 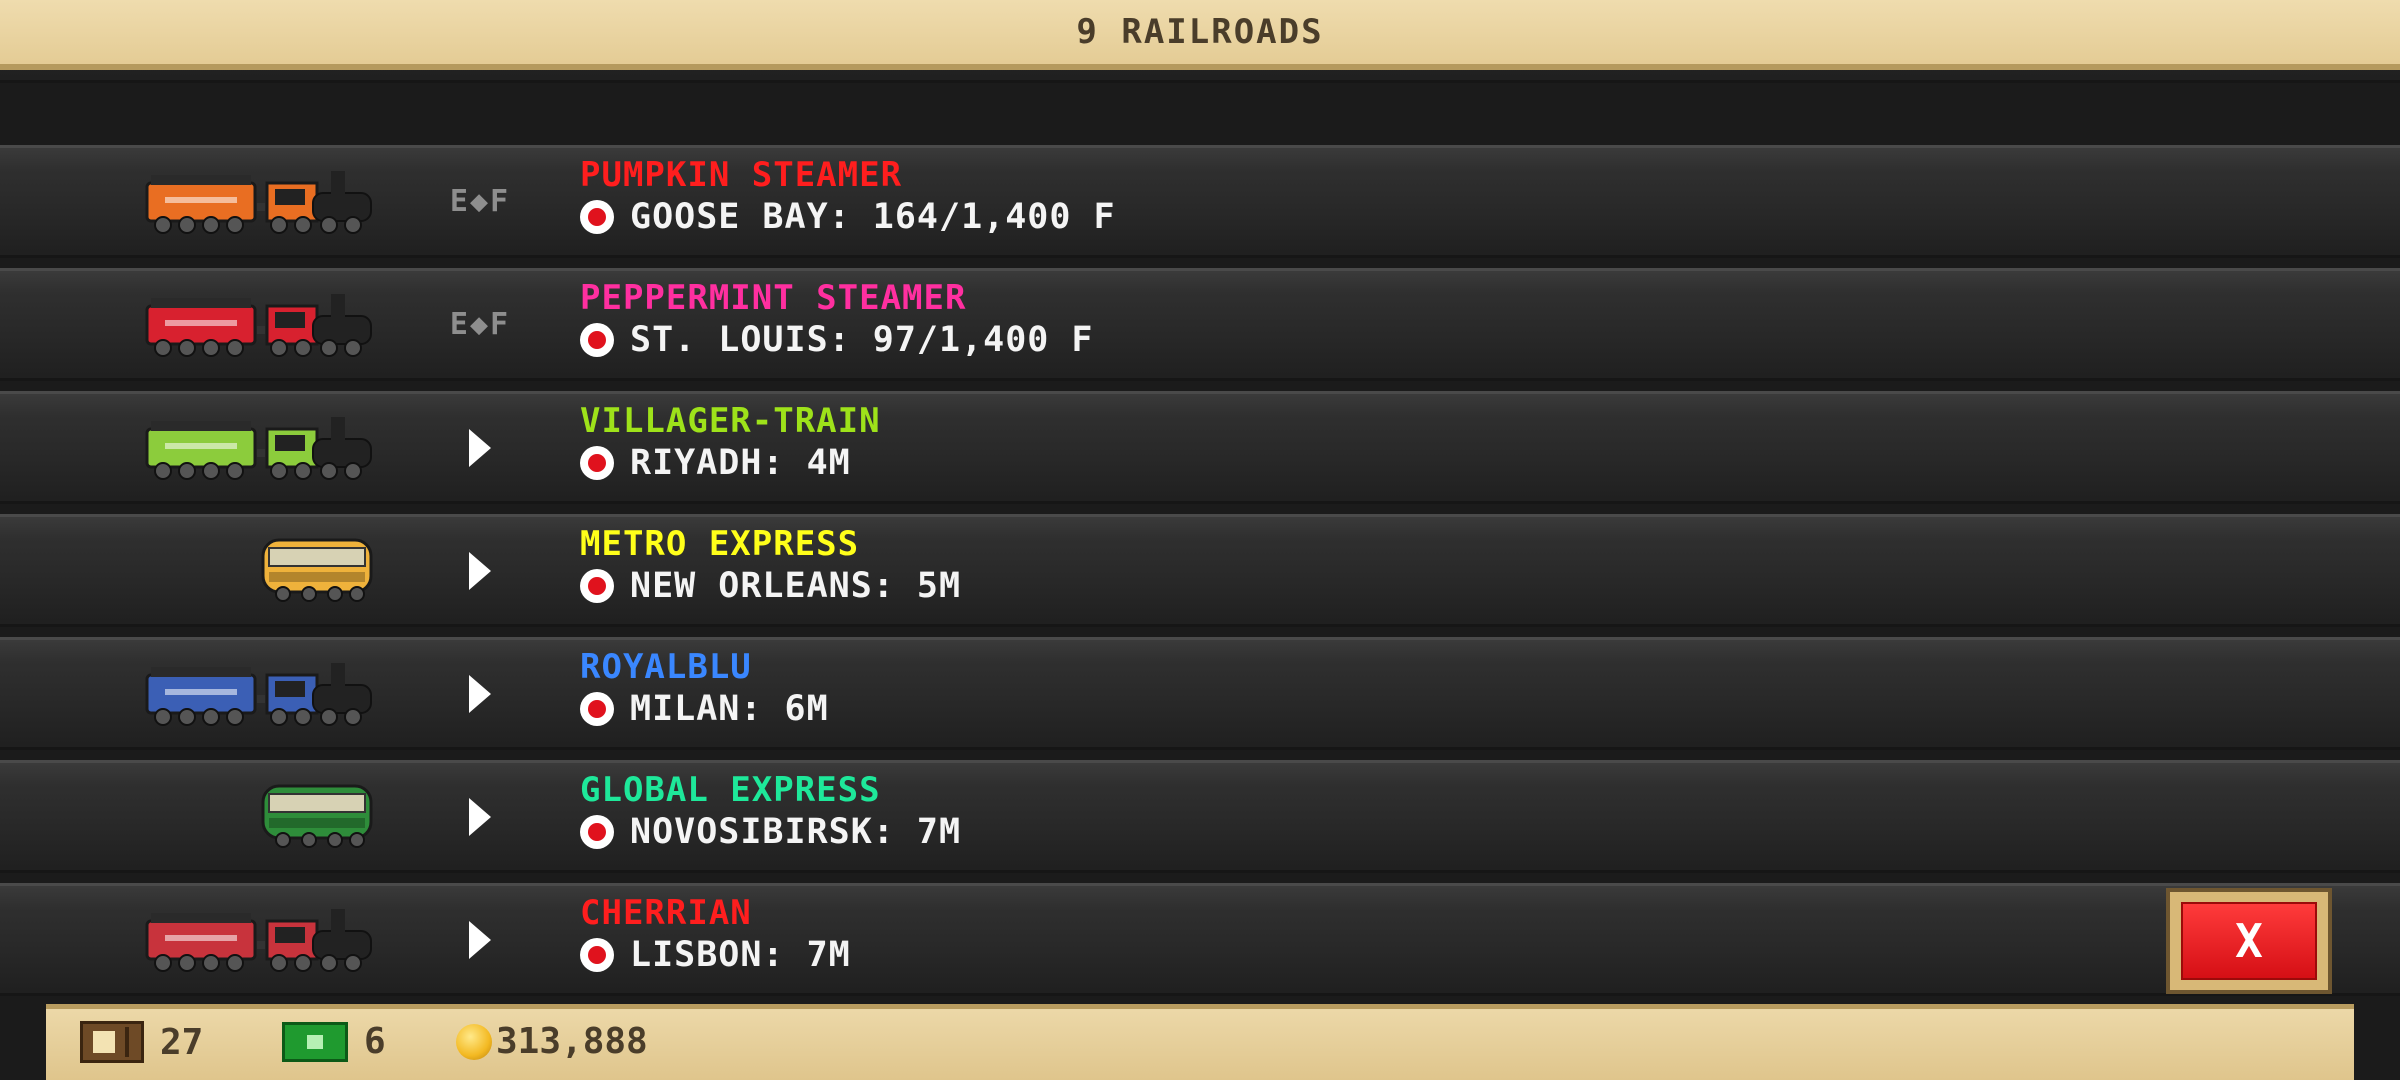 I want to click on route-info: GOOSE BAY: 164/1,400 F, so click(x=848, y=217).